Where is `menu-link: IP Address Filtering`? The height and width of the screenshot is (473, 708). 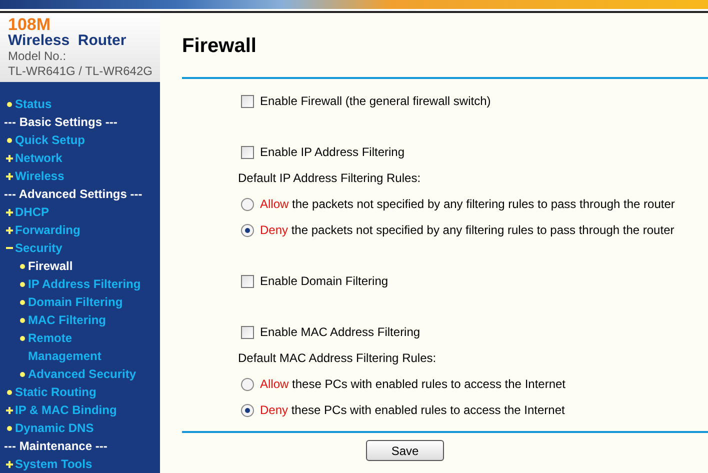
menu-link: IP Address Filtering is located at coordinates (70, 284).